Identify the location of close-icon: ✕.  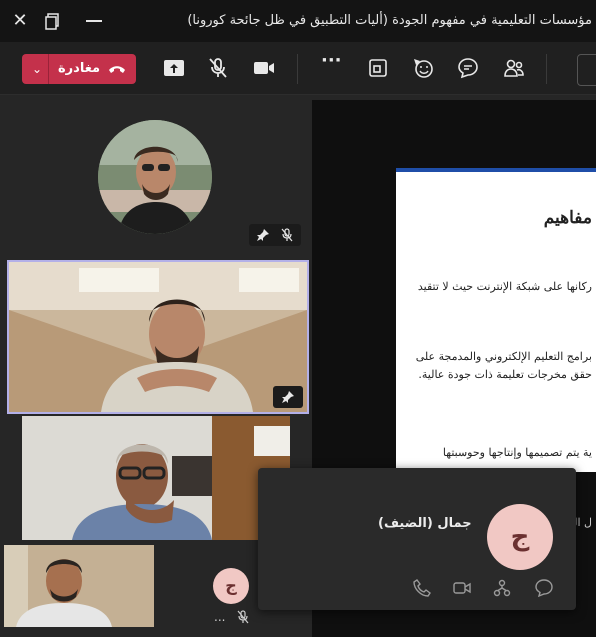
(20, 21).